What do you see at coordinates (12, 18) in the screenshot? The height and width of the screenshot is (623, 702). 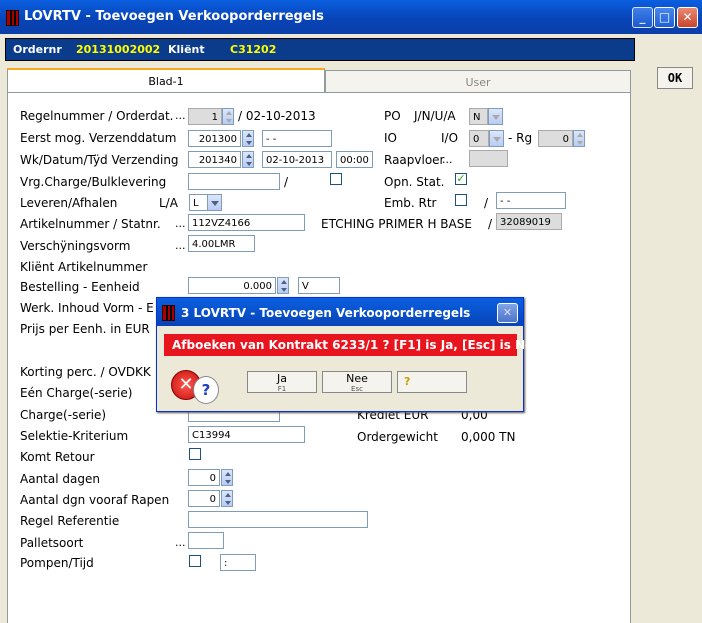 I see `app-icon` at bounding box center [12, 18].